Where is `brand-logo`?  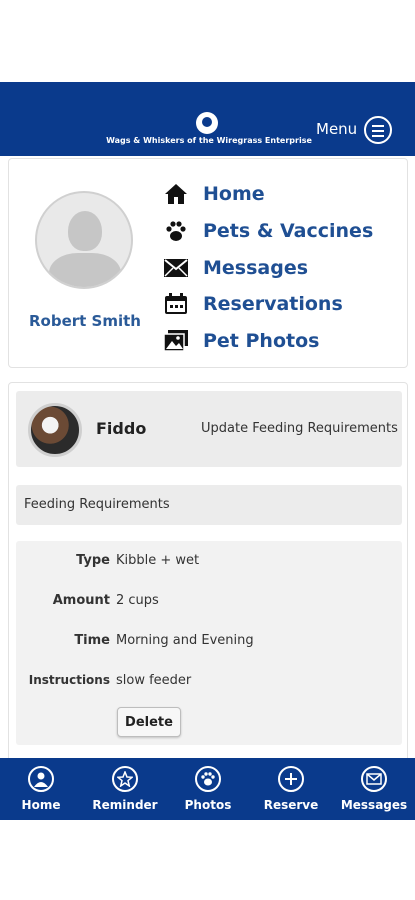
brand-logo is located at coordinates (207, 123).